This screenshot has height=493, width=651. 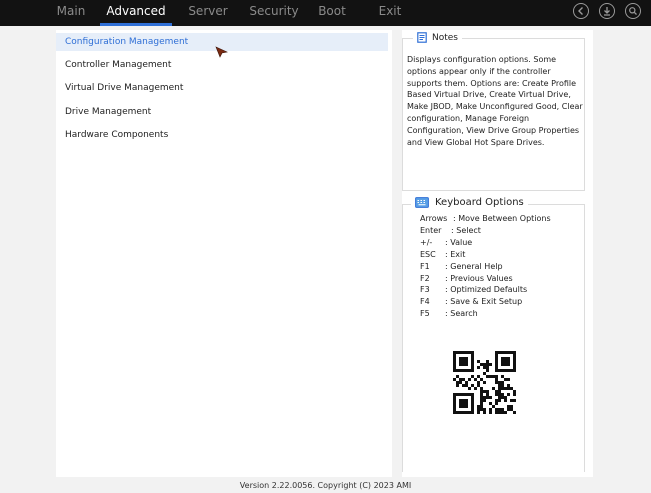 What do you see at coordinates (208, 13) in the screenshot?
I see `tab-server: Server` at bounding box center [208, 13].